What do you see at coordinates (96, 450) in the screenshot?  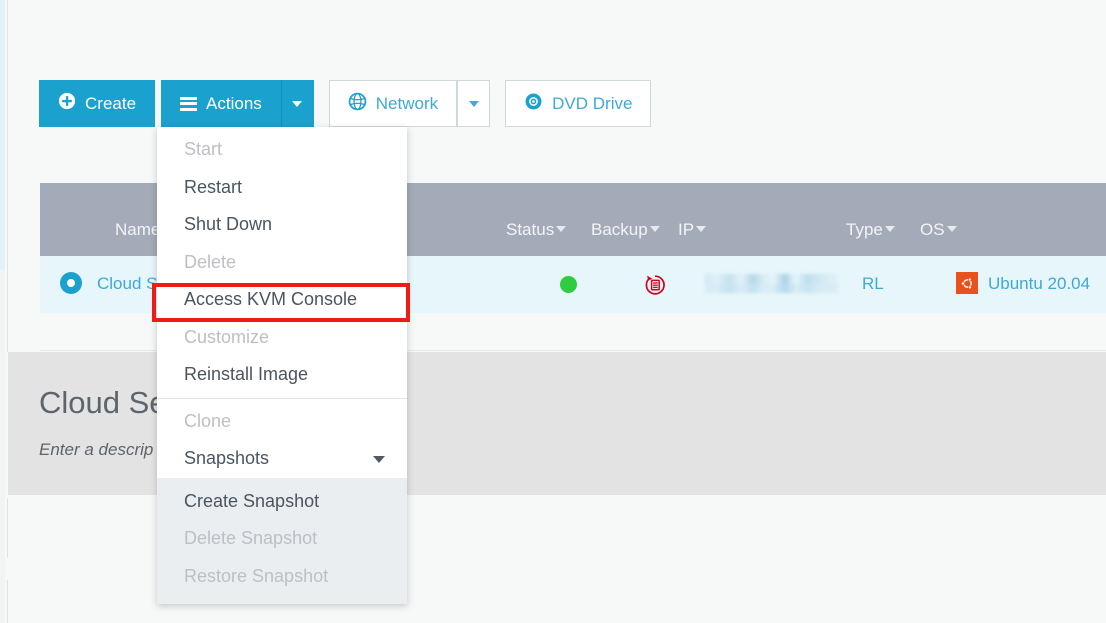 I see `detail-description-placeholder: Enter a descrip` at bounding box center [96, 450].